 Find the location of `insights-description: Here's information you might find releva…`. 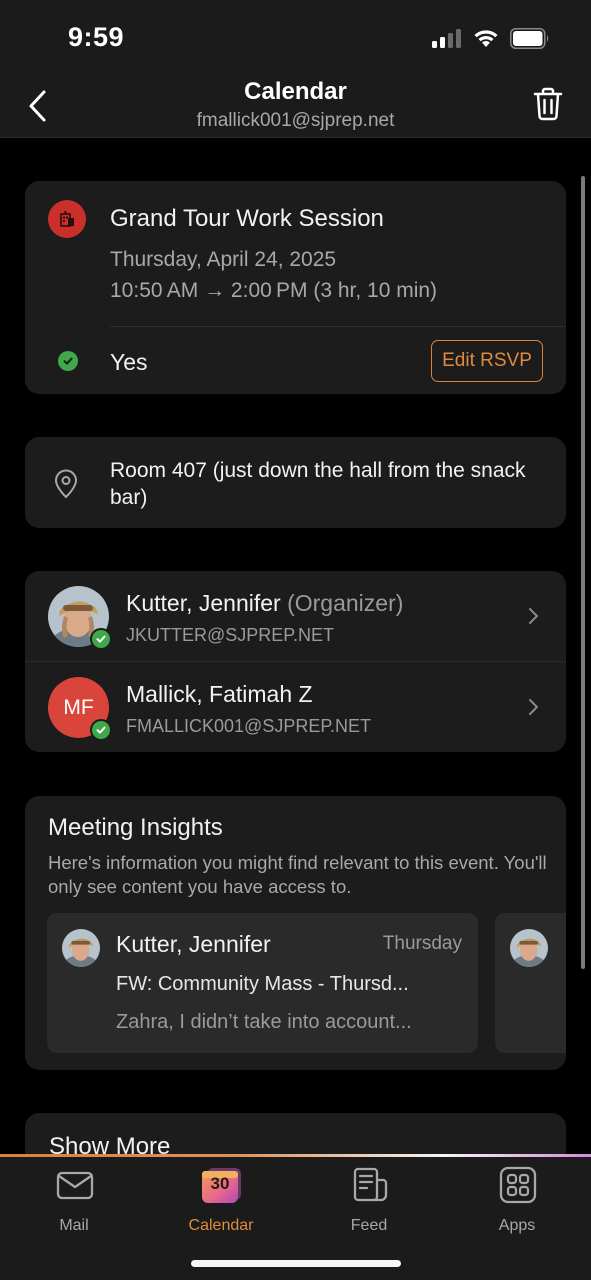

insights-description: Here's information you might find releva… is located at coordinates (297, 874).